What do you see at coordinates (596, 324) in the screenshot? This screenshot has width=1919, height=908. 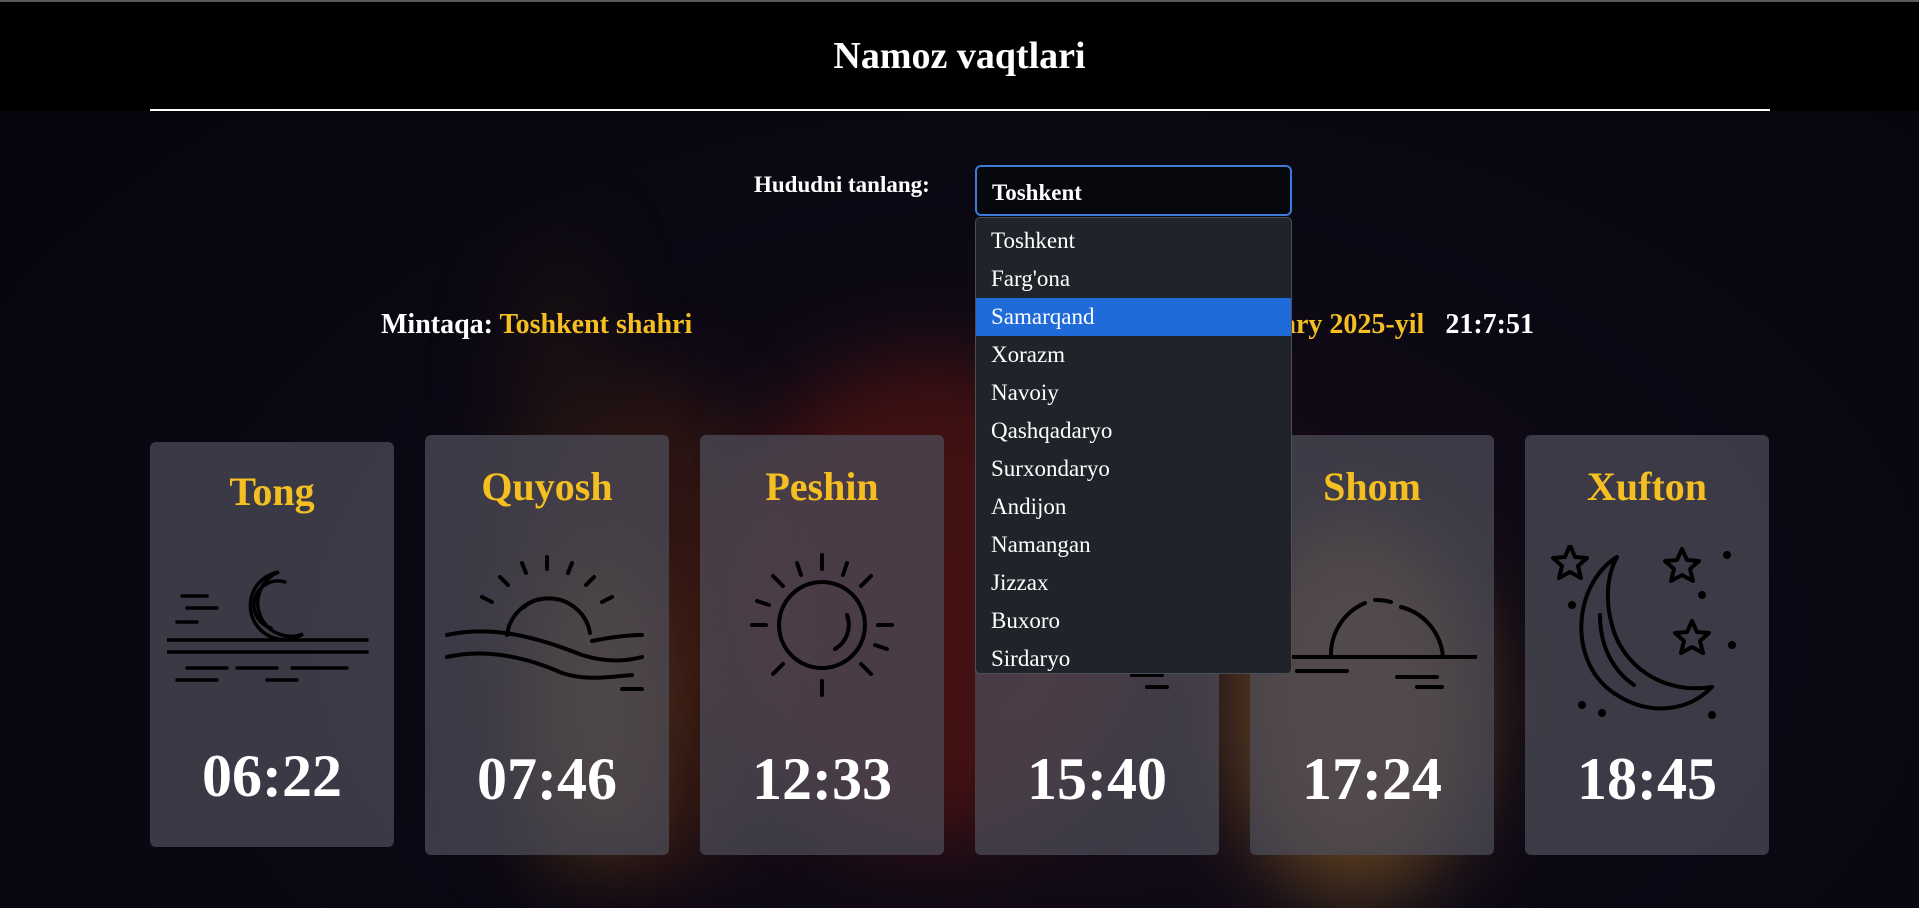 I see `mintaqa-value: Toshkent shahri` at bounding box center [596, 324].